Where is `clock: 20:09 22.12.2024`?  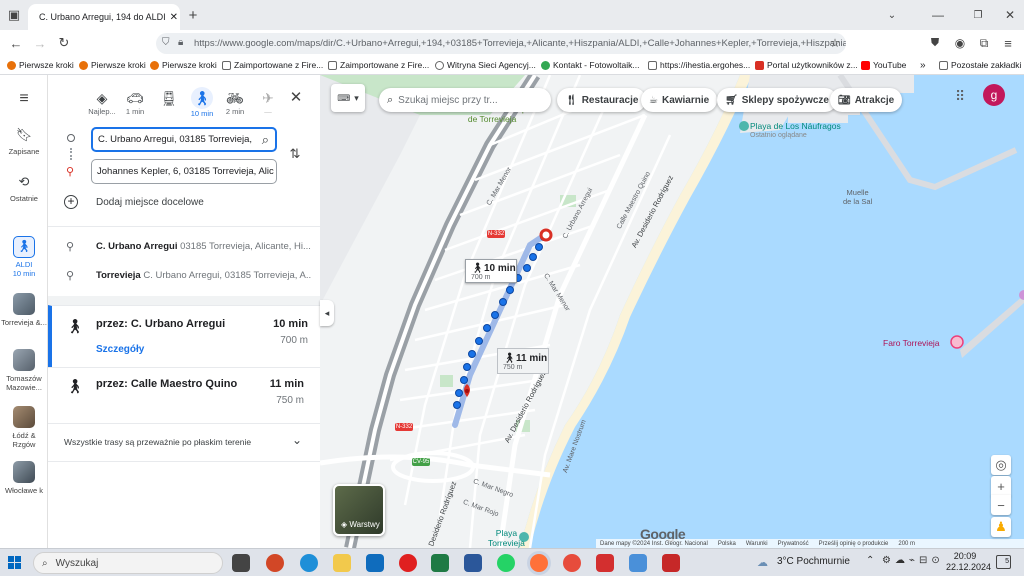 clock: 20:09 22.12.2024 is located at coordinates (968, 562).